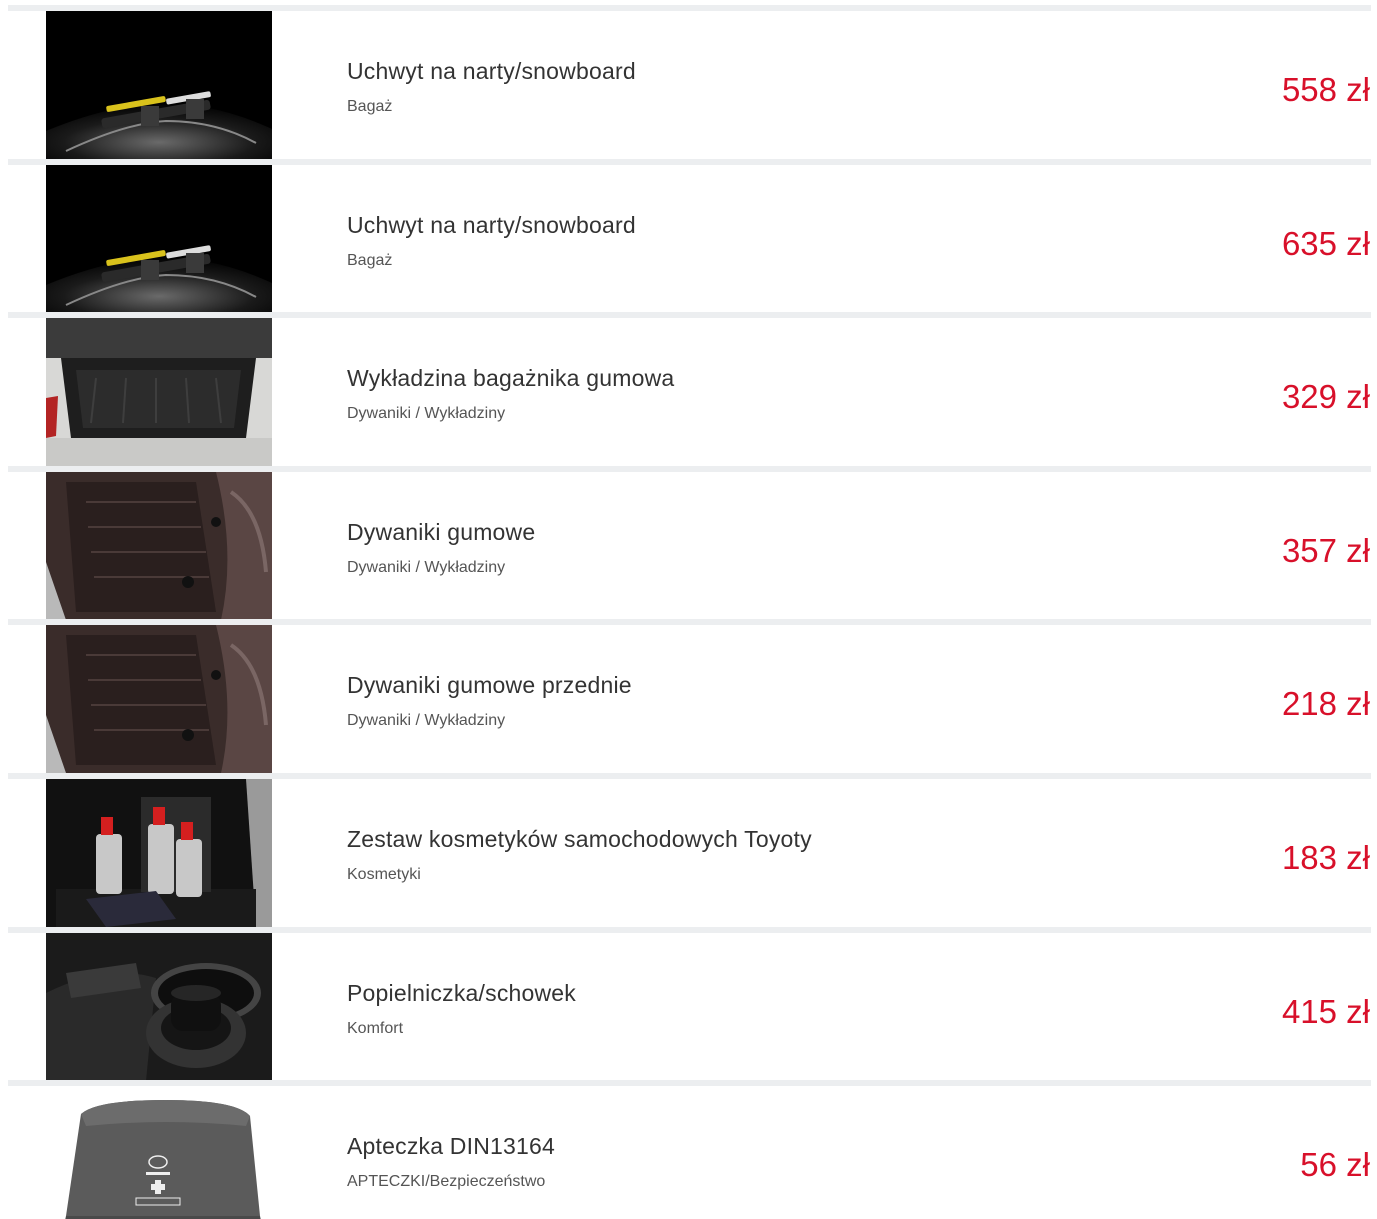 The height and width of the screenshot is (1219, 1377). What do you see at coordinates (489, 685) in the screenshot?
I see `product-name: Dywaniki gumowe przednie` at bounding box center [489, 685].